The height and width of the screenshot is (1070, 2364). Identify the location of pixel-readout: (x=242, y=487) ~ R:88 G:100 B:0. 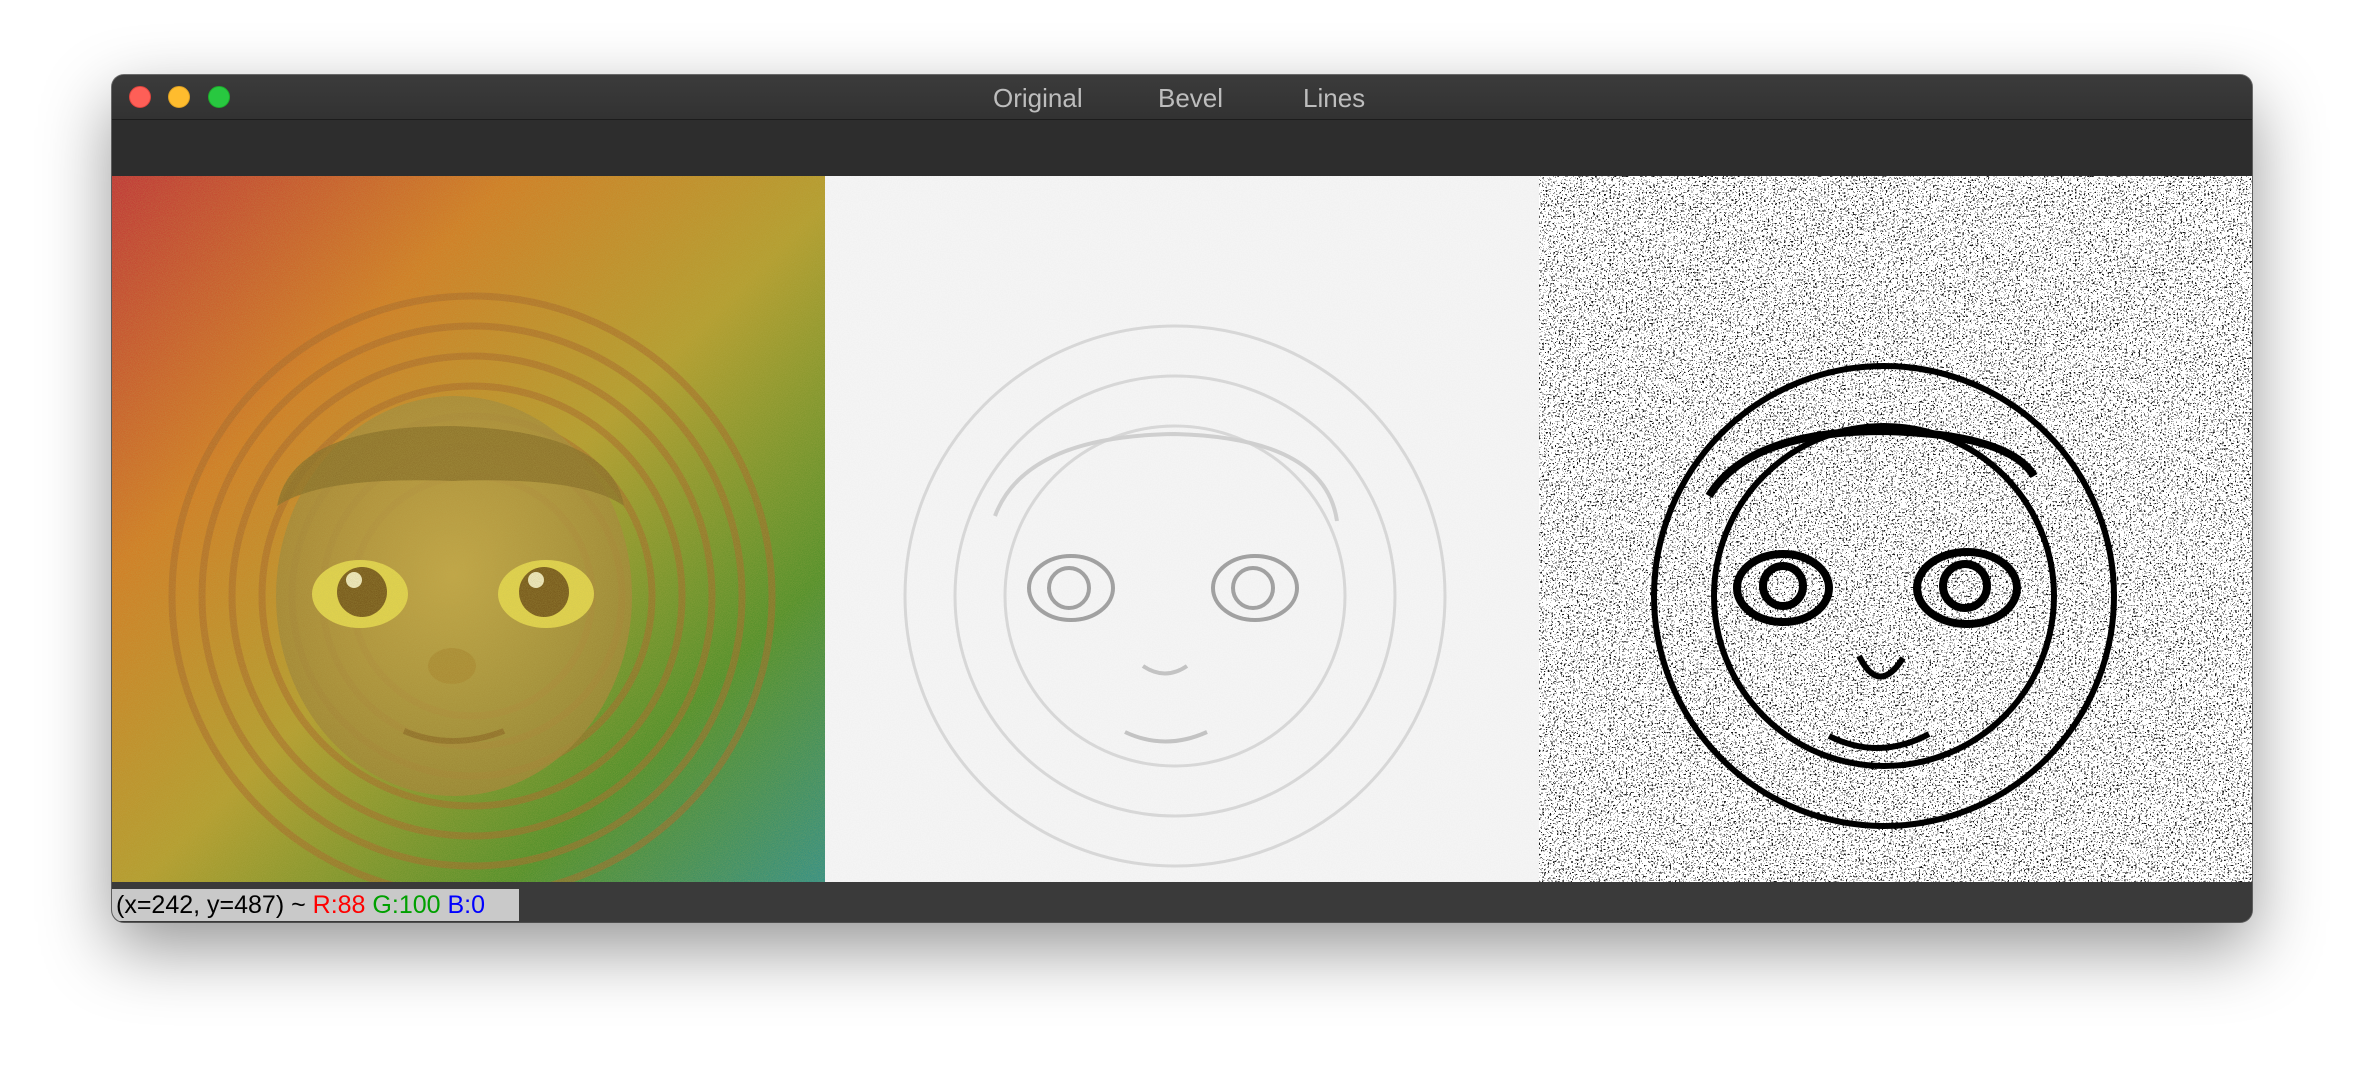
(315, 905).